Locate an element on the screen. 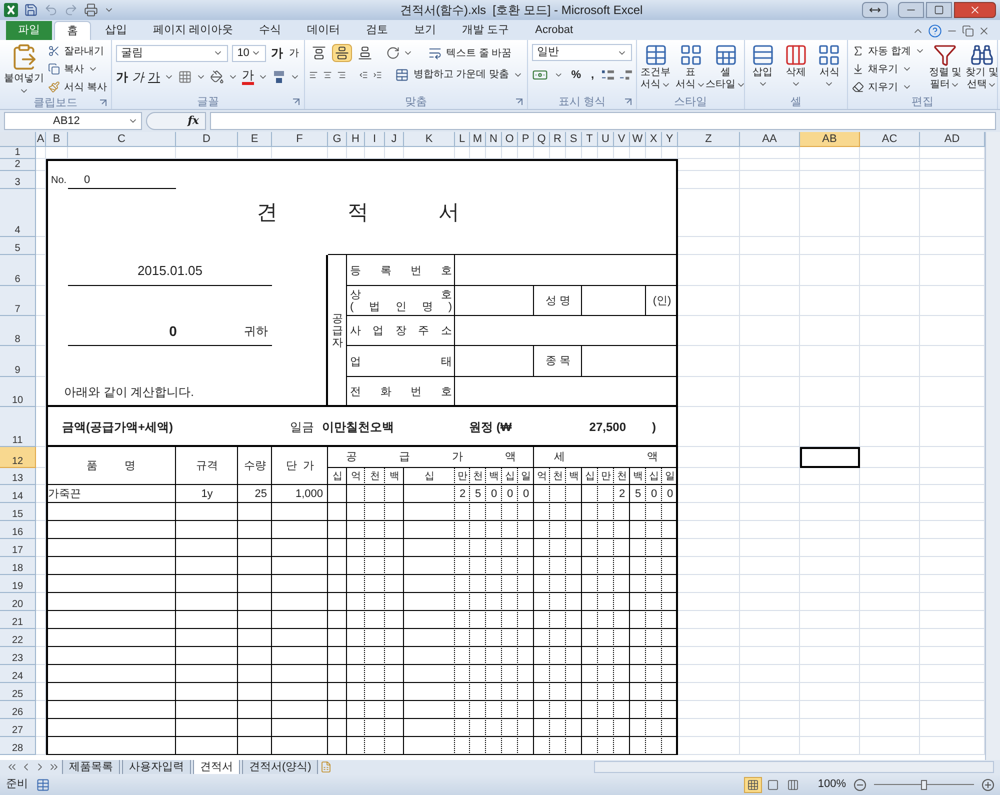 Image resolution: width=1000 pixels, height=795 pixels. row-header: 23 is located at coordinates (18, 656).